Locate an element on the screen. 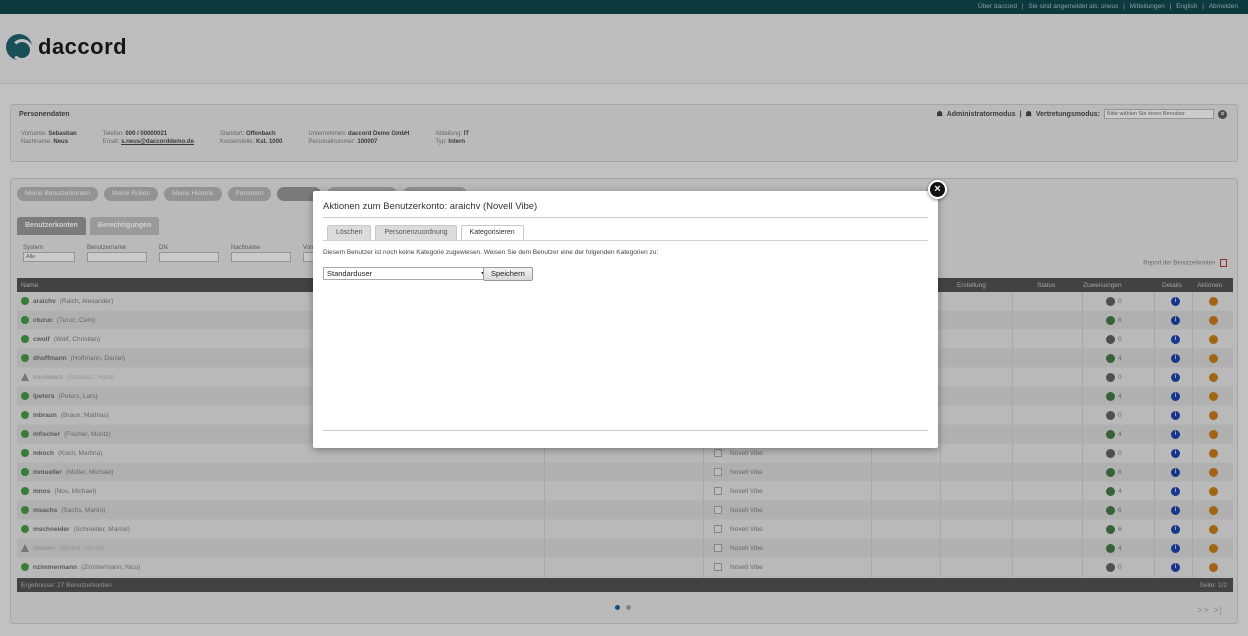 Image resolution: width=1248 pixels, height=636 pixels. save-button: Speichern is located at coordinates (508, 274).